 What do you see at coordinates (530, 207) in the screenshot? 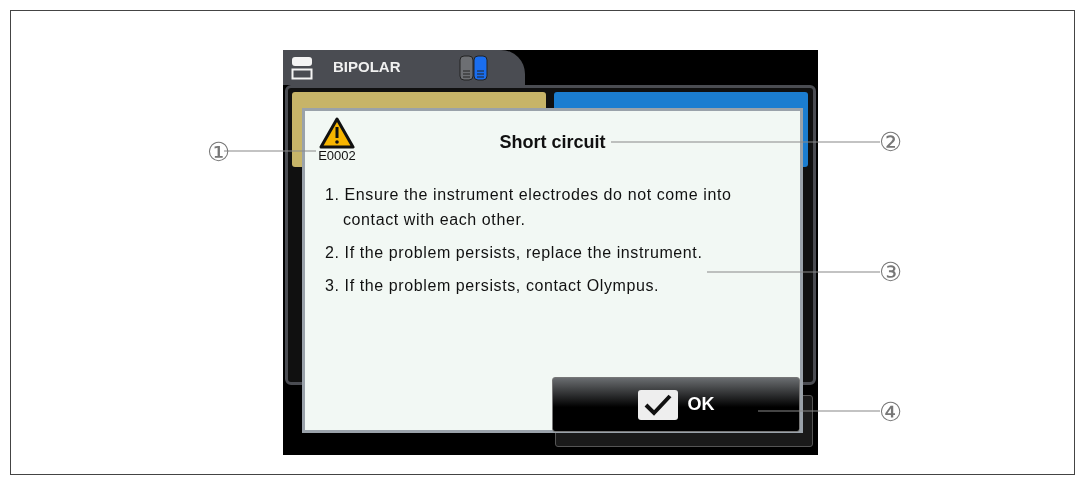
I see `instruction-step: 1. Ensure the instrument electrodes do not come into contact with each other.` at bounding box center [530, 207].